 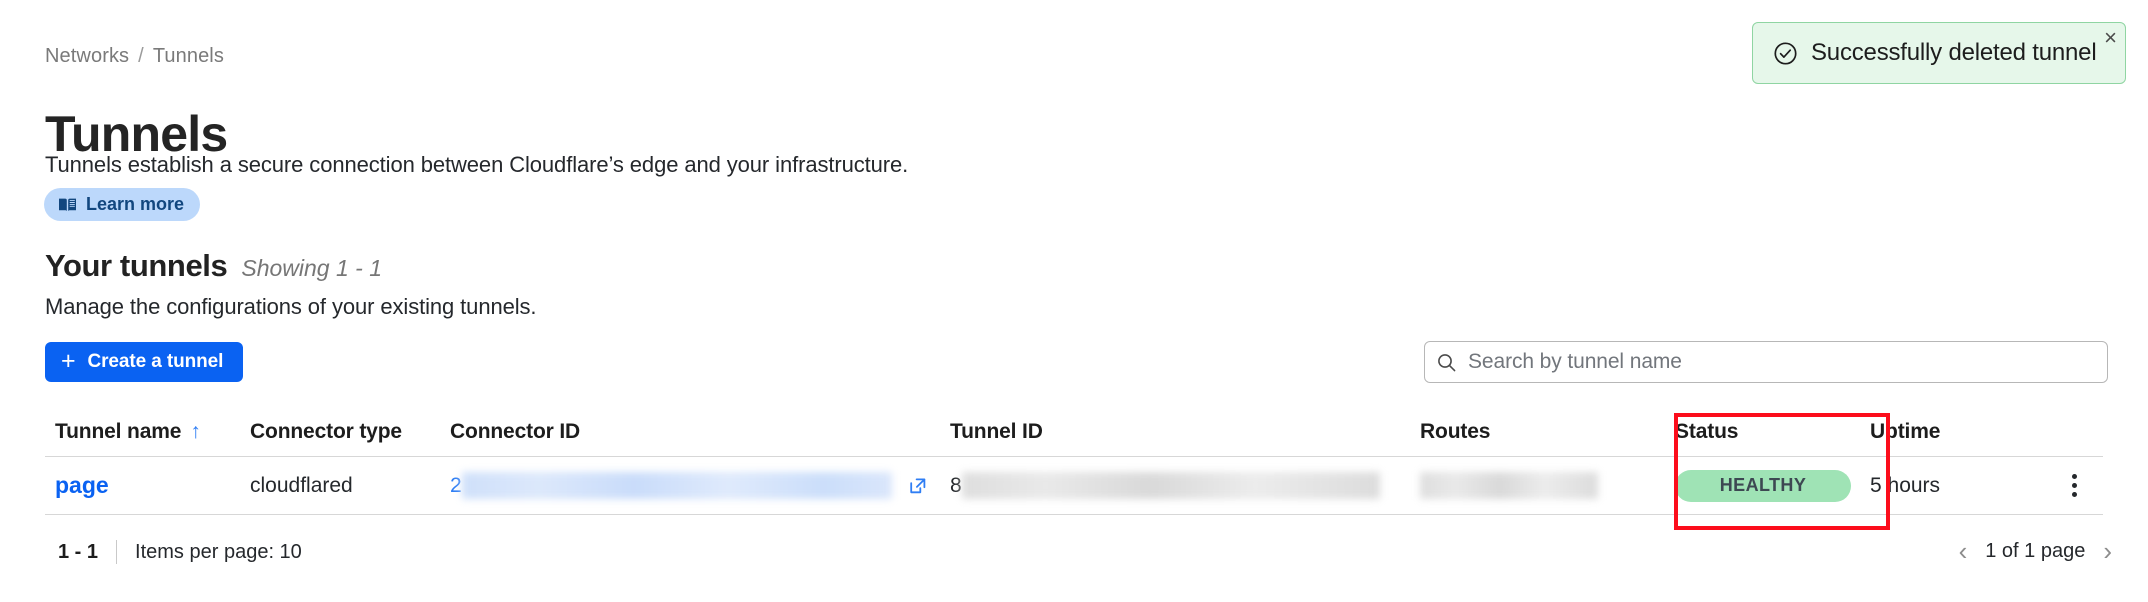 I want to click on status-badge: HEALTHY, so click(x=1763, y=485).